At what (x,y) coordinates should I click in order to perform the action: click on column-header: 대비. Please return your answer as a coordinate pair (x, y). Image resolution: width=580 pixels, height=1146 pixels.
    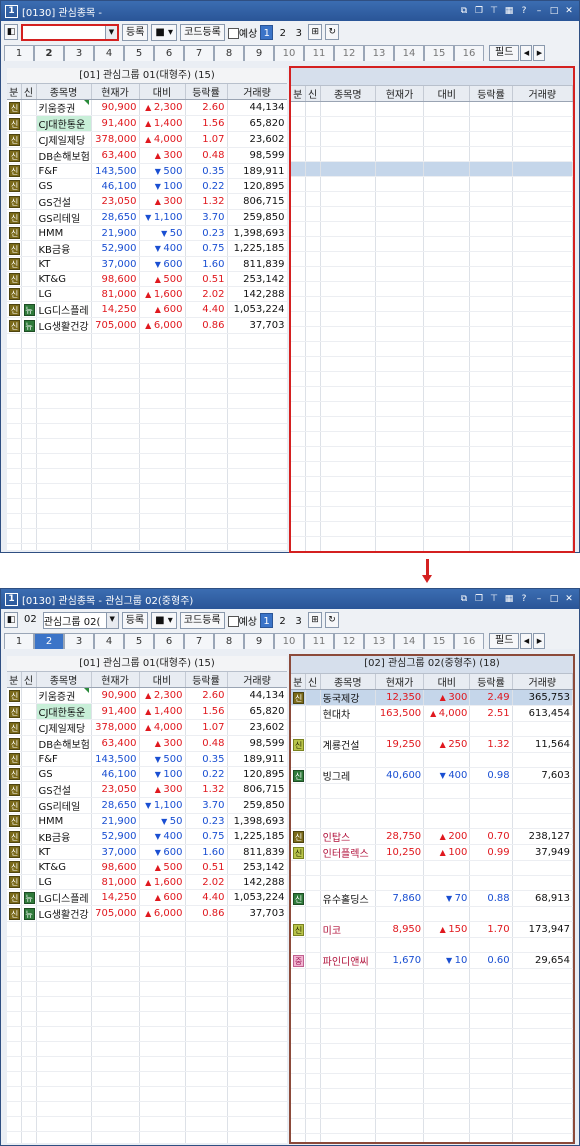
    Looking at the image, I should click on (447, 94).